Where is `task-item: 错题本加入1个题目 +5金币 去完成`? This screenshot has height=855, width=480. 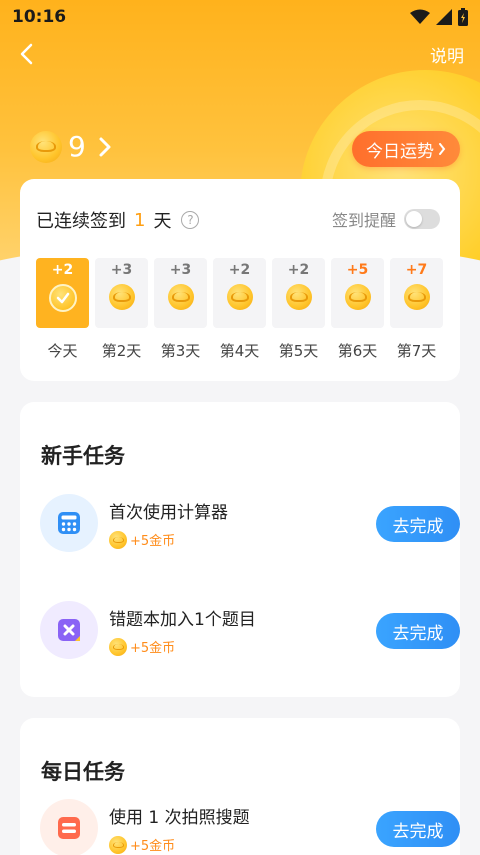
task-item: 错题本加入1个题目 +5金币 去完成 is located at coordinates (250, 636).